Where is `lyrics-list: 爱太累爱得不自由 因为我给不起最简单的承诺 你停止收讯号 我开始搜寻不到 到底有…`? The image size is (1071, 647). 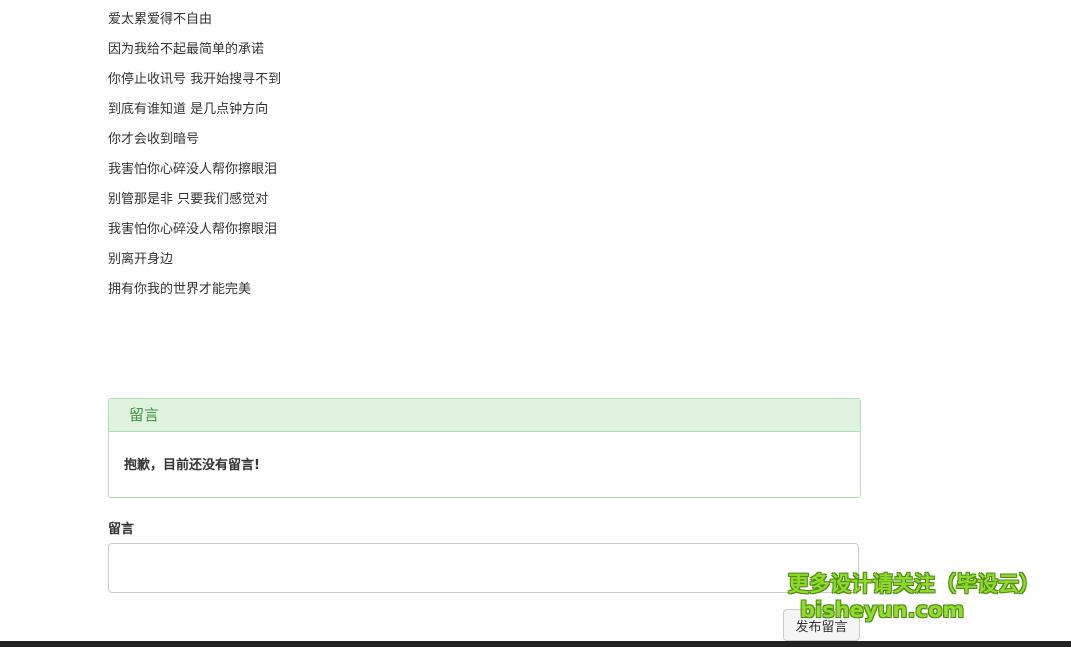 lyrics-list: 爱太累爱得不自由 因为我给不起最简单的承诺 你停止收讯号 我开始搜寻不到 到底有… is located at coordinates (194, 160).